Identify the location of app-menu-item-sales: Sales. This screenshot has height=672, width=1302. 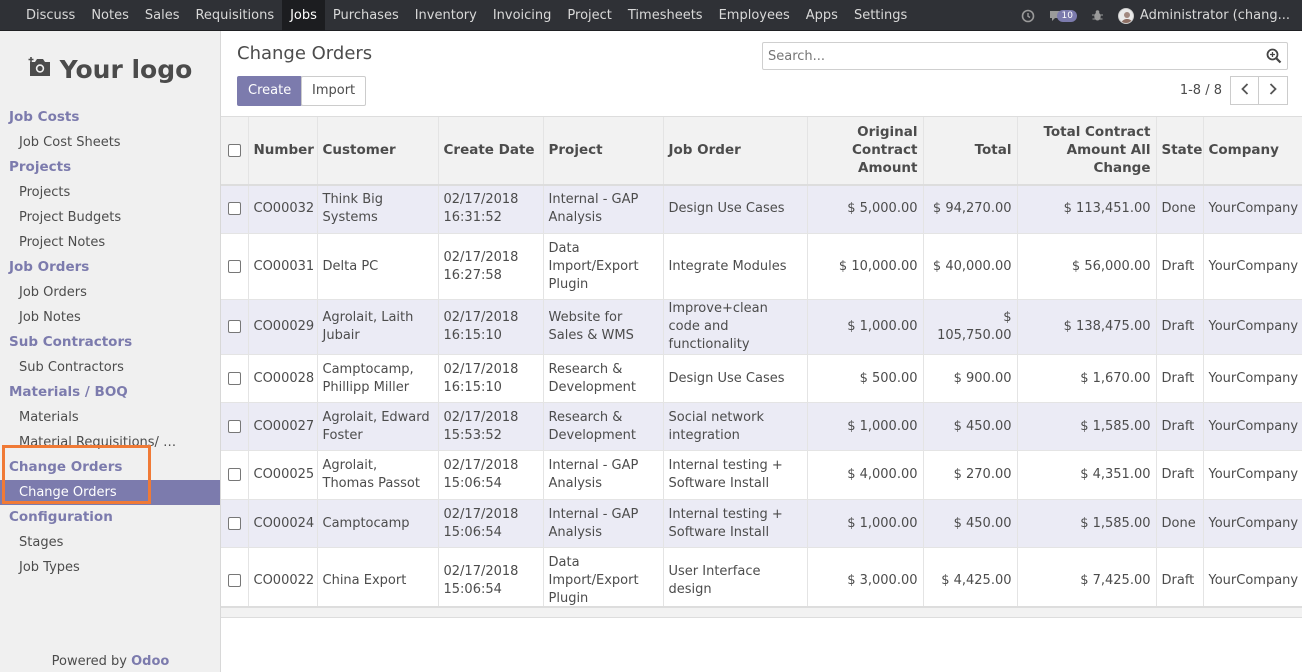
(162, 15).